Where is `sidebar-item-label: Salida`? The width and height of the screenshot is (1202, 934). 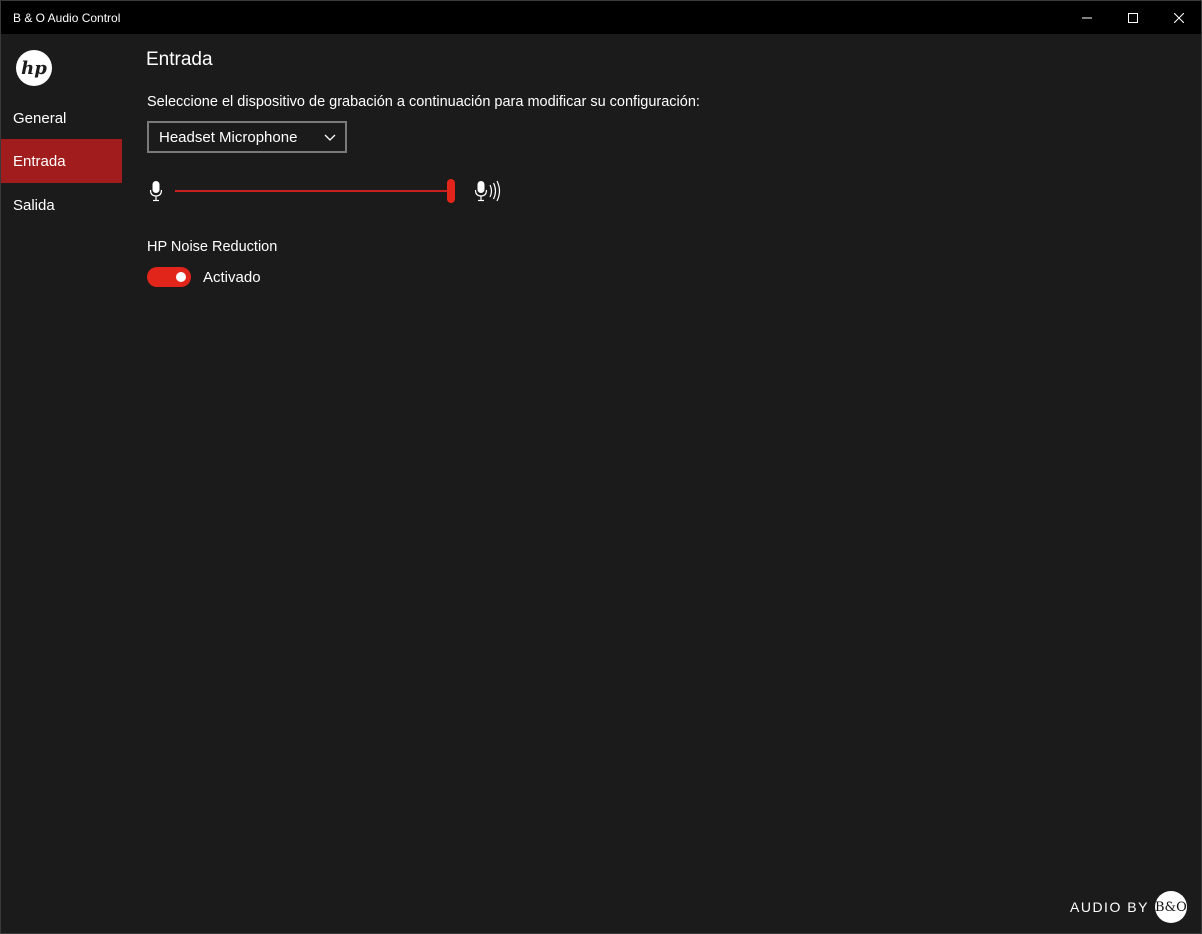 sidebar-item-label: Salida is located at coordinates (34, 205).